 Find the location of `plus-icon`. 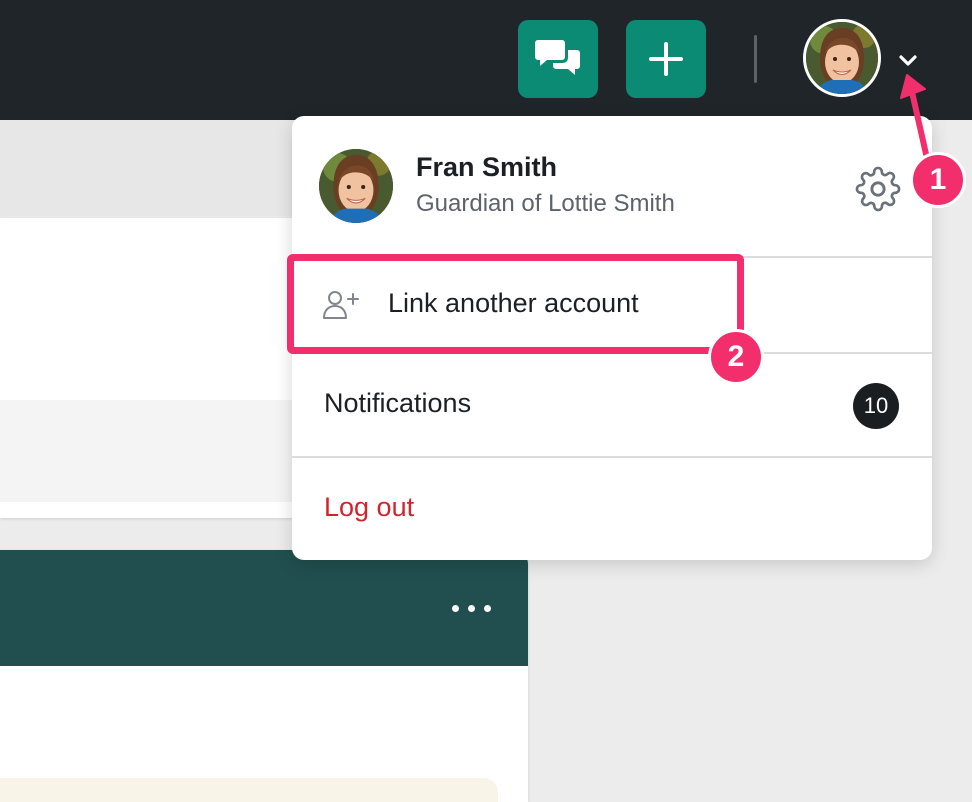

plus-icon is located at coordinates (666, 59).